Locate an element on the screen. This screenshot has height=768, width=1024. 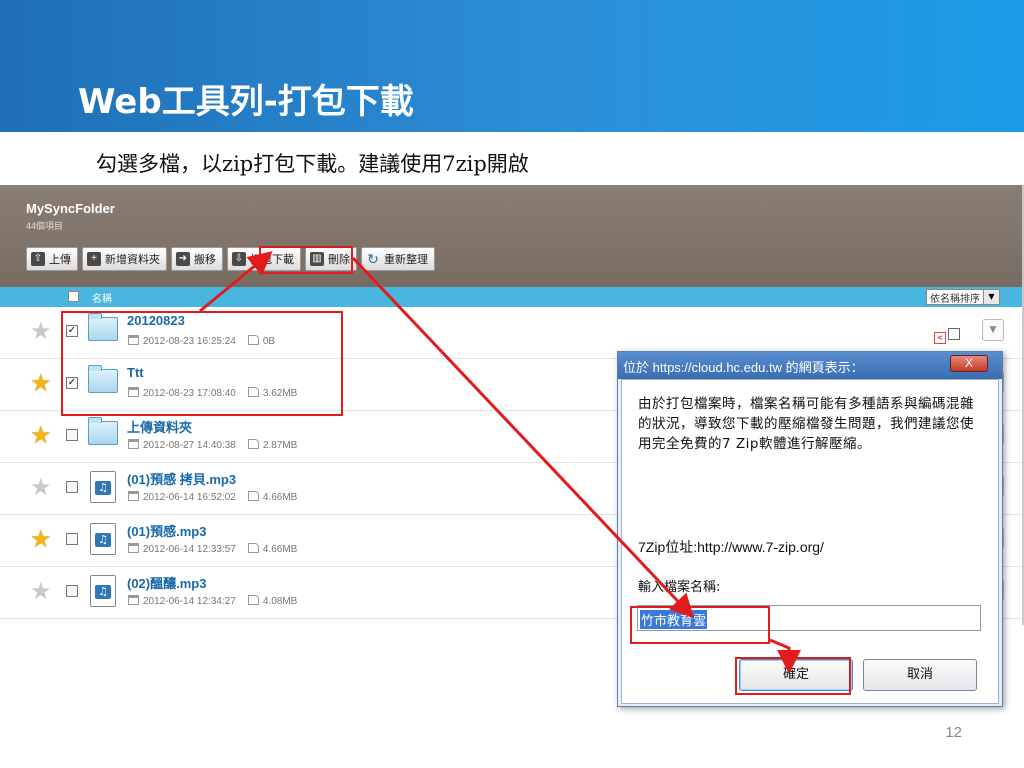
file-meta: 2012-06-14 12:34:27 4.08MB is located at coordinates (212, 601).